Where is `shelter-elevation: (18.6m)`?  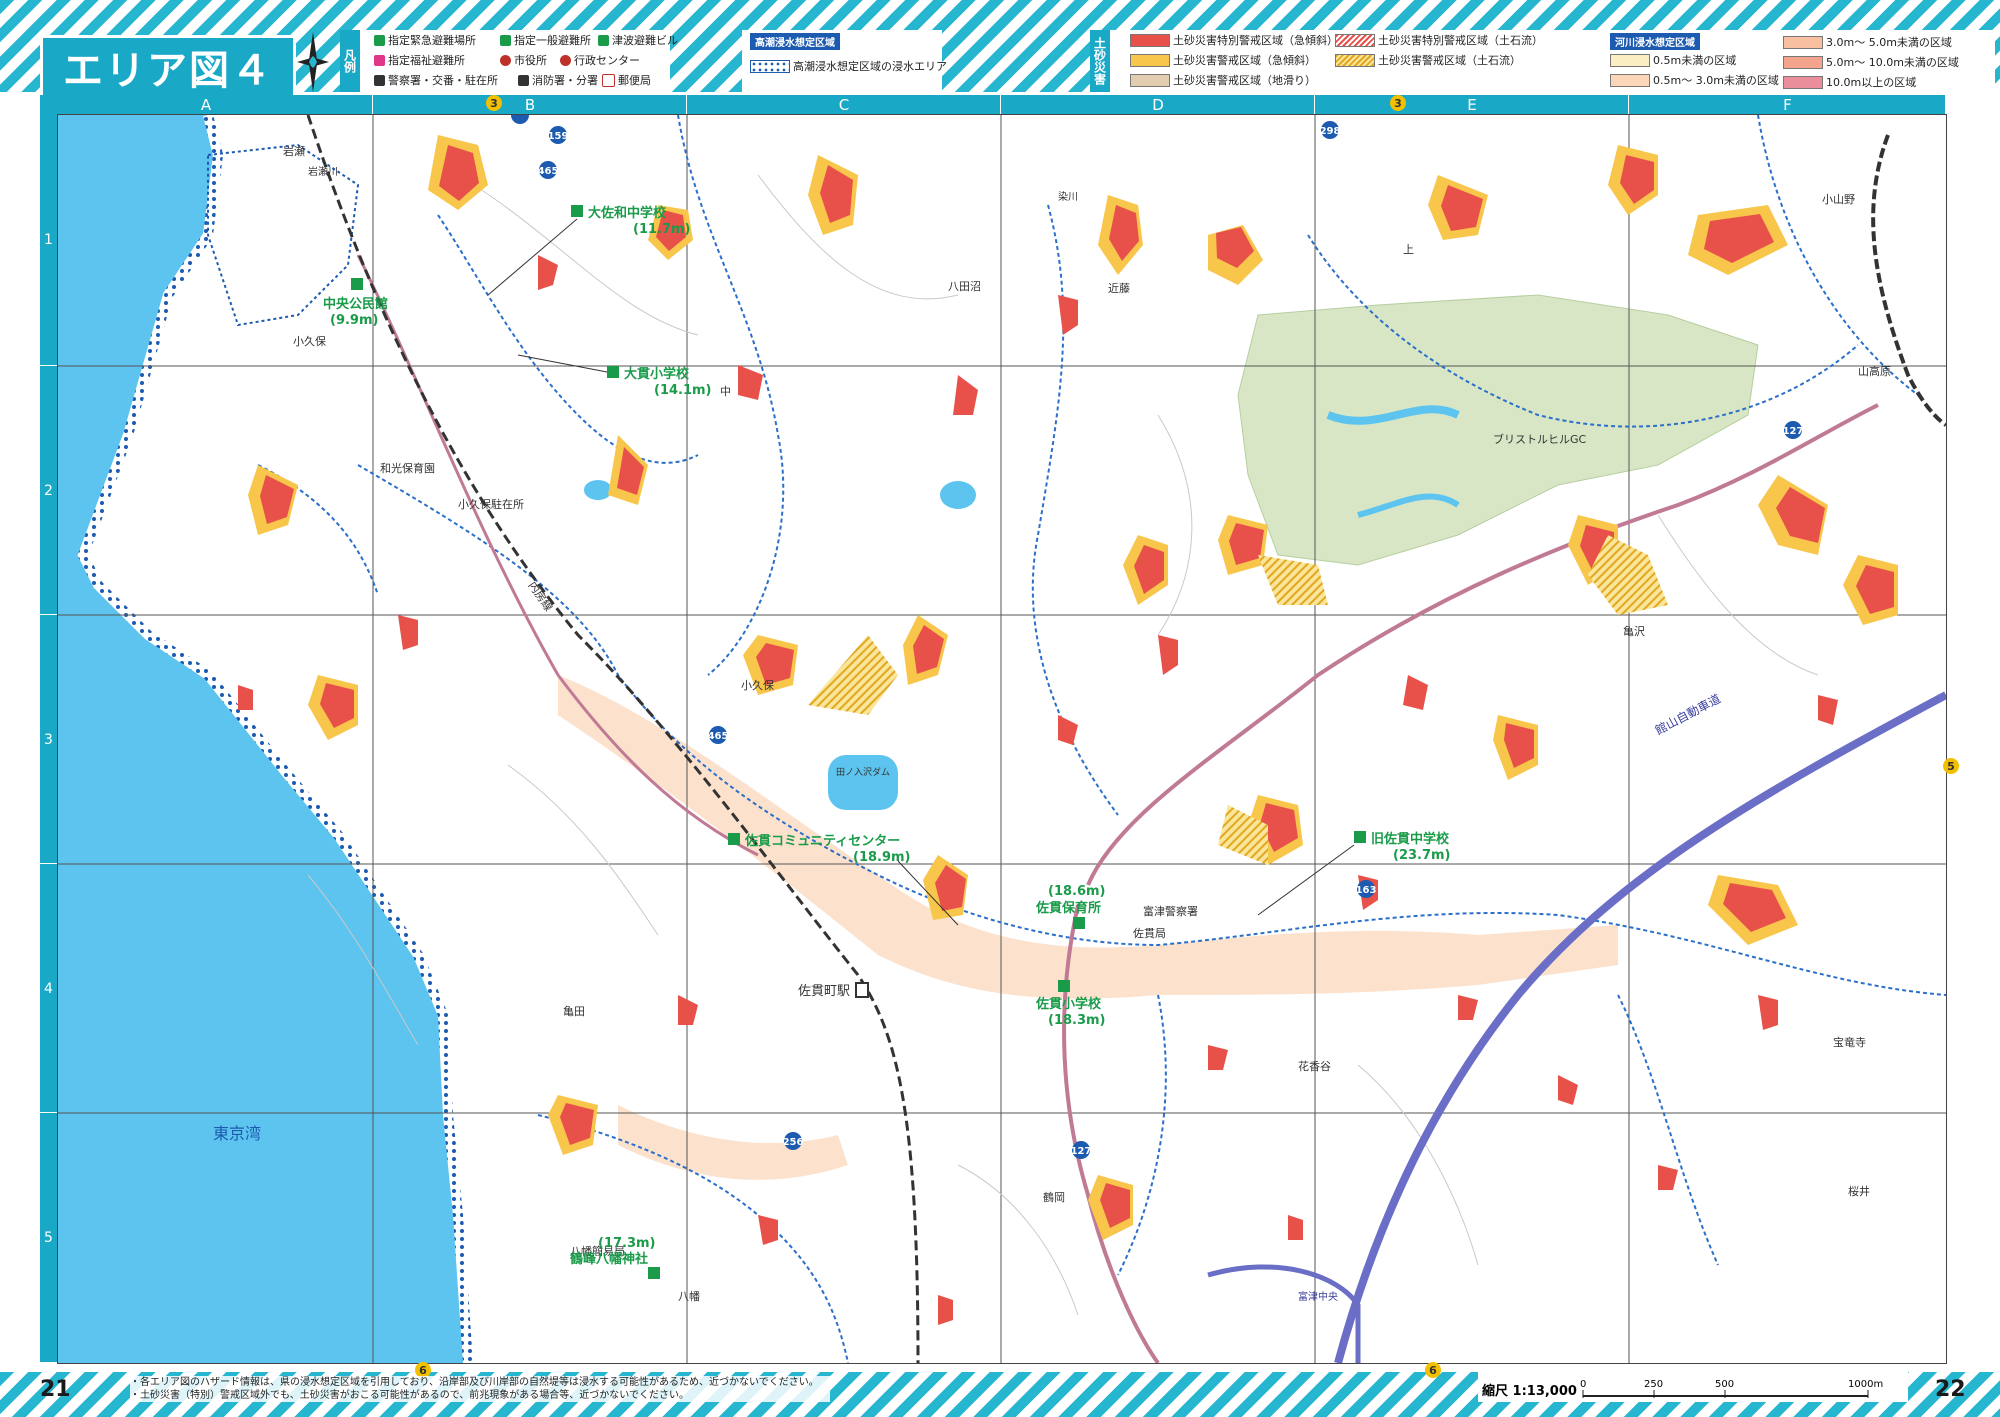
shelter-elevation: (18.6m) is located at coordinates (1077, 891).